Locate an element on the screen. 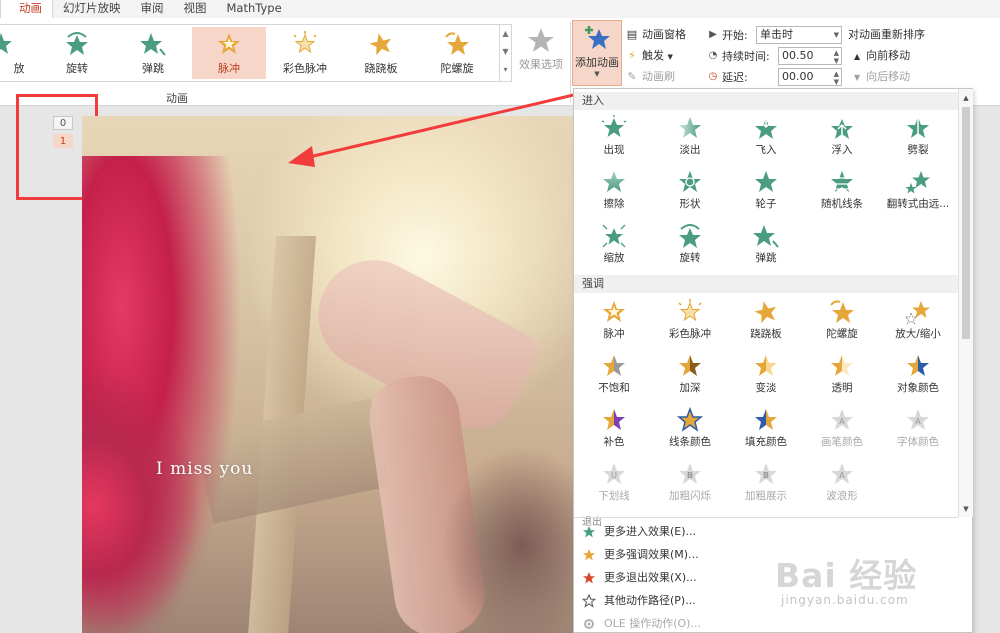 This screenshot has width=1000, height=633. effect-darken: 加深 is located at coordinates (690, 378).